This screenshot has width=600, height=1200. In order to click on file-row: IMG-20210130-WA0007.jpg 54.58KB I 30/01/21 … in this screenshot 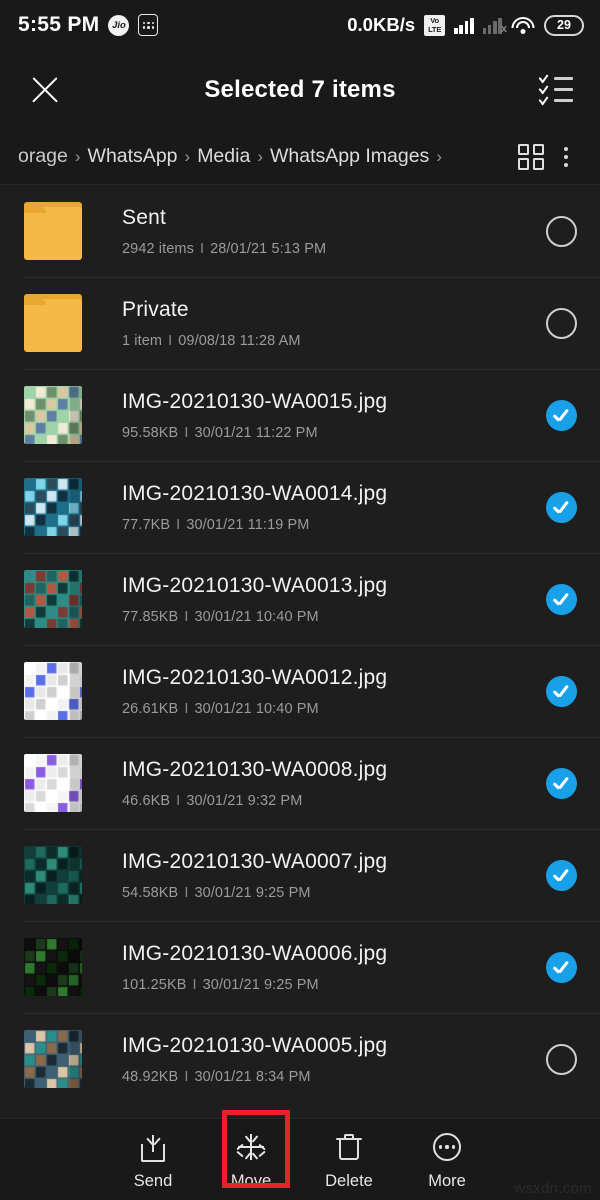, I will do `click(300, 875)`.